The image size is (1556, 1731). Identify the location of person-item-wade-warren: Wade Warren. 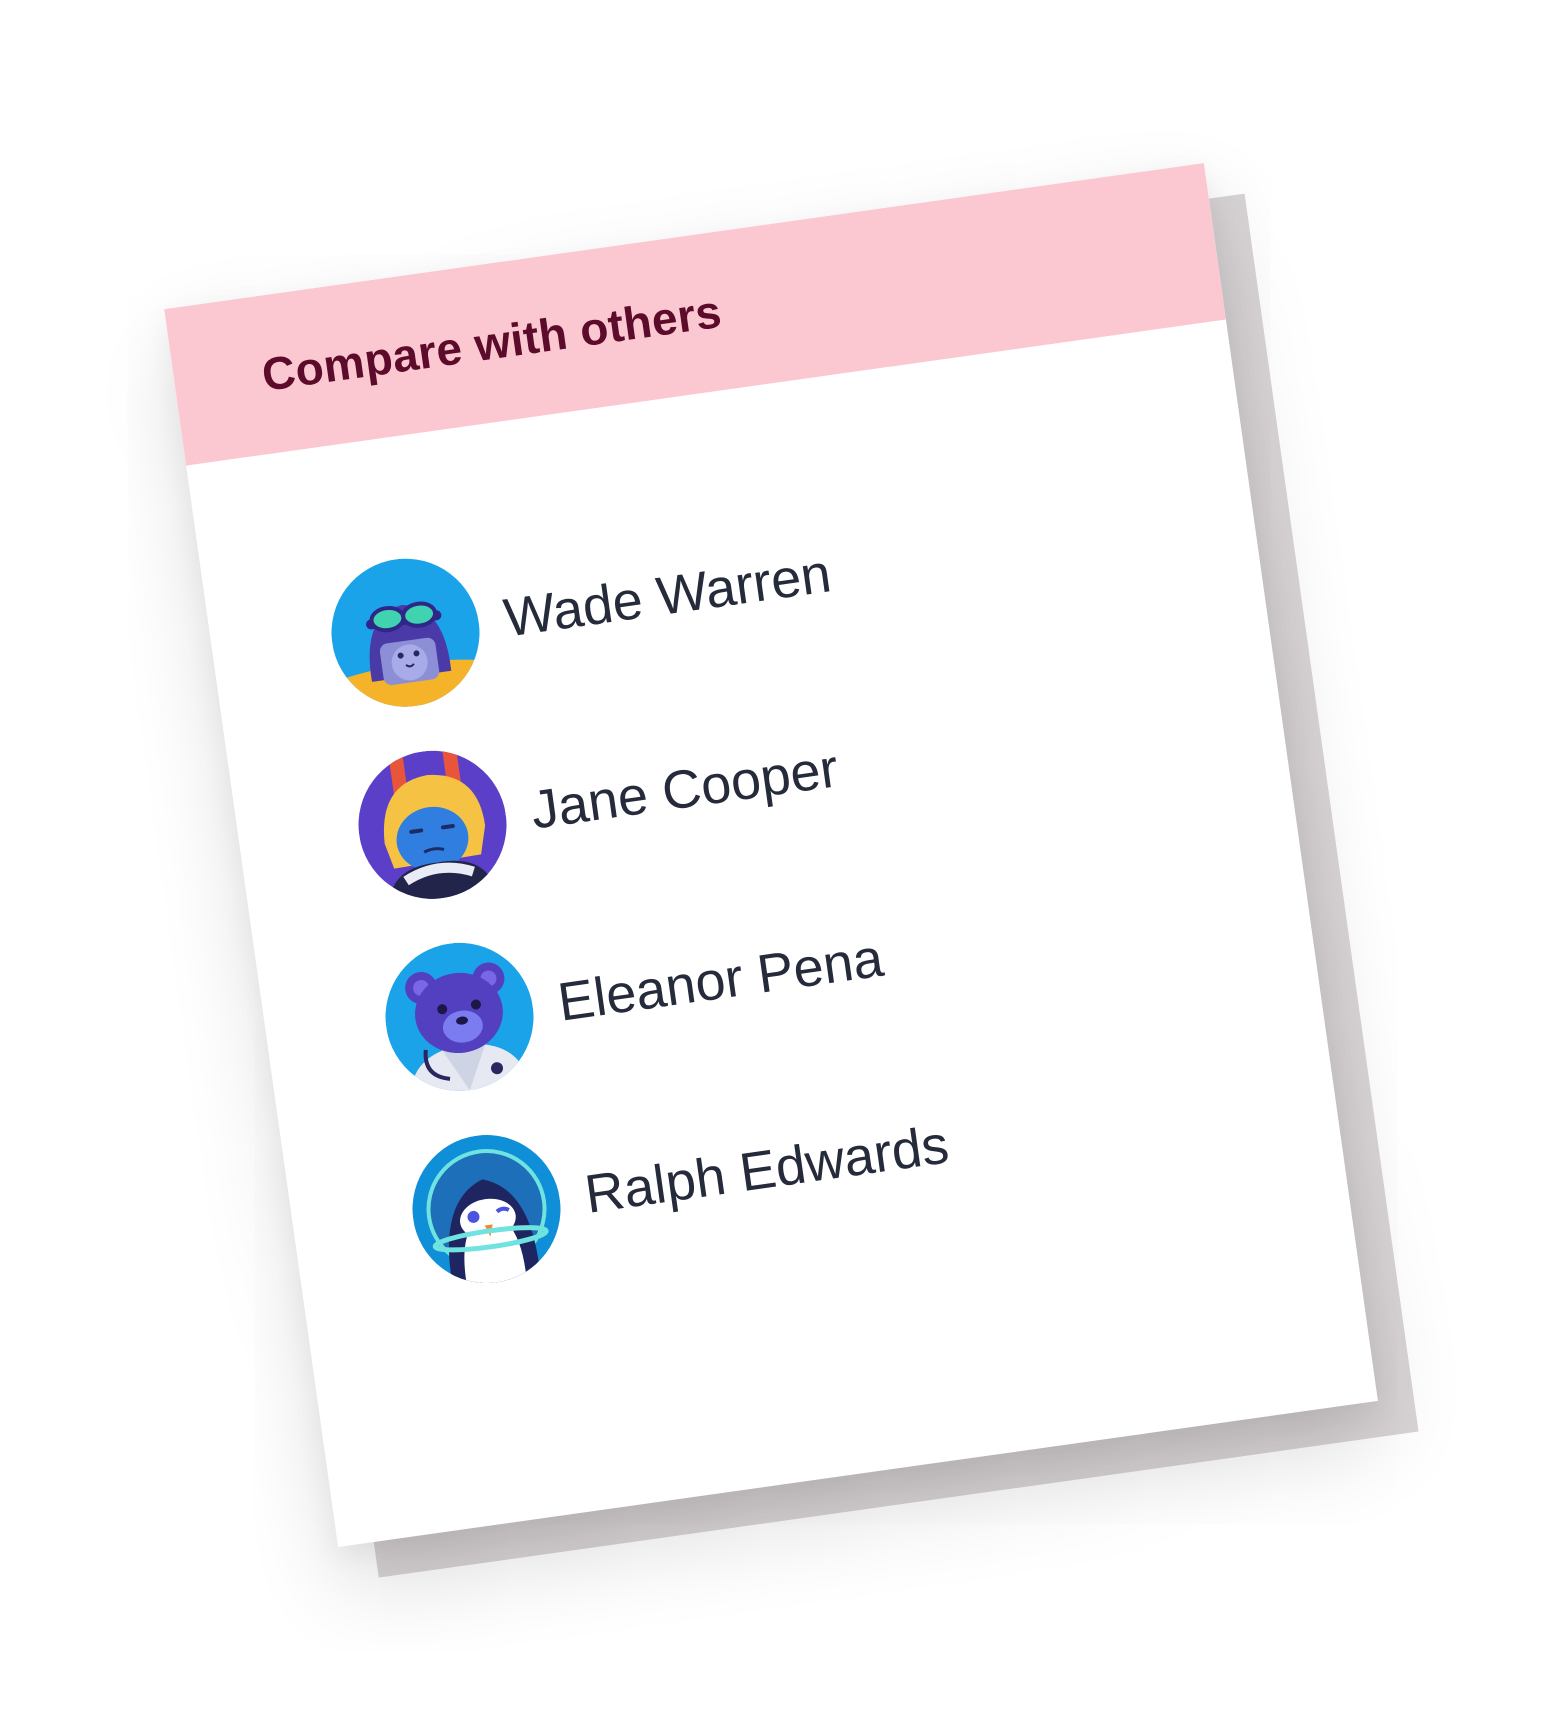
(581, 608).